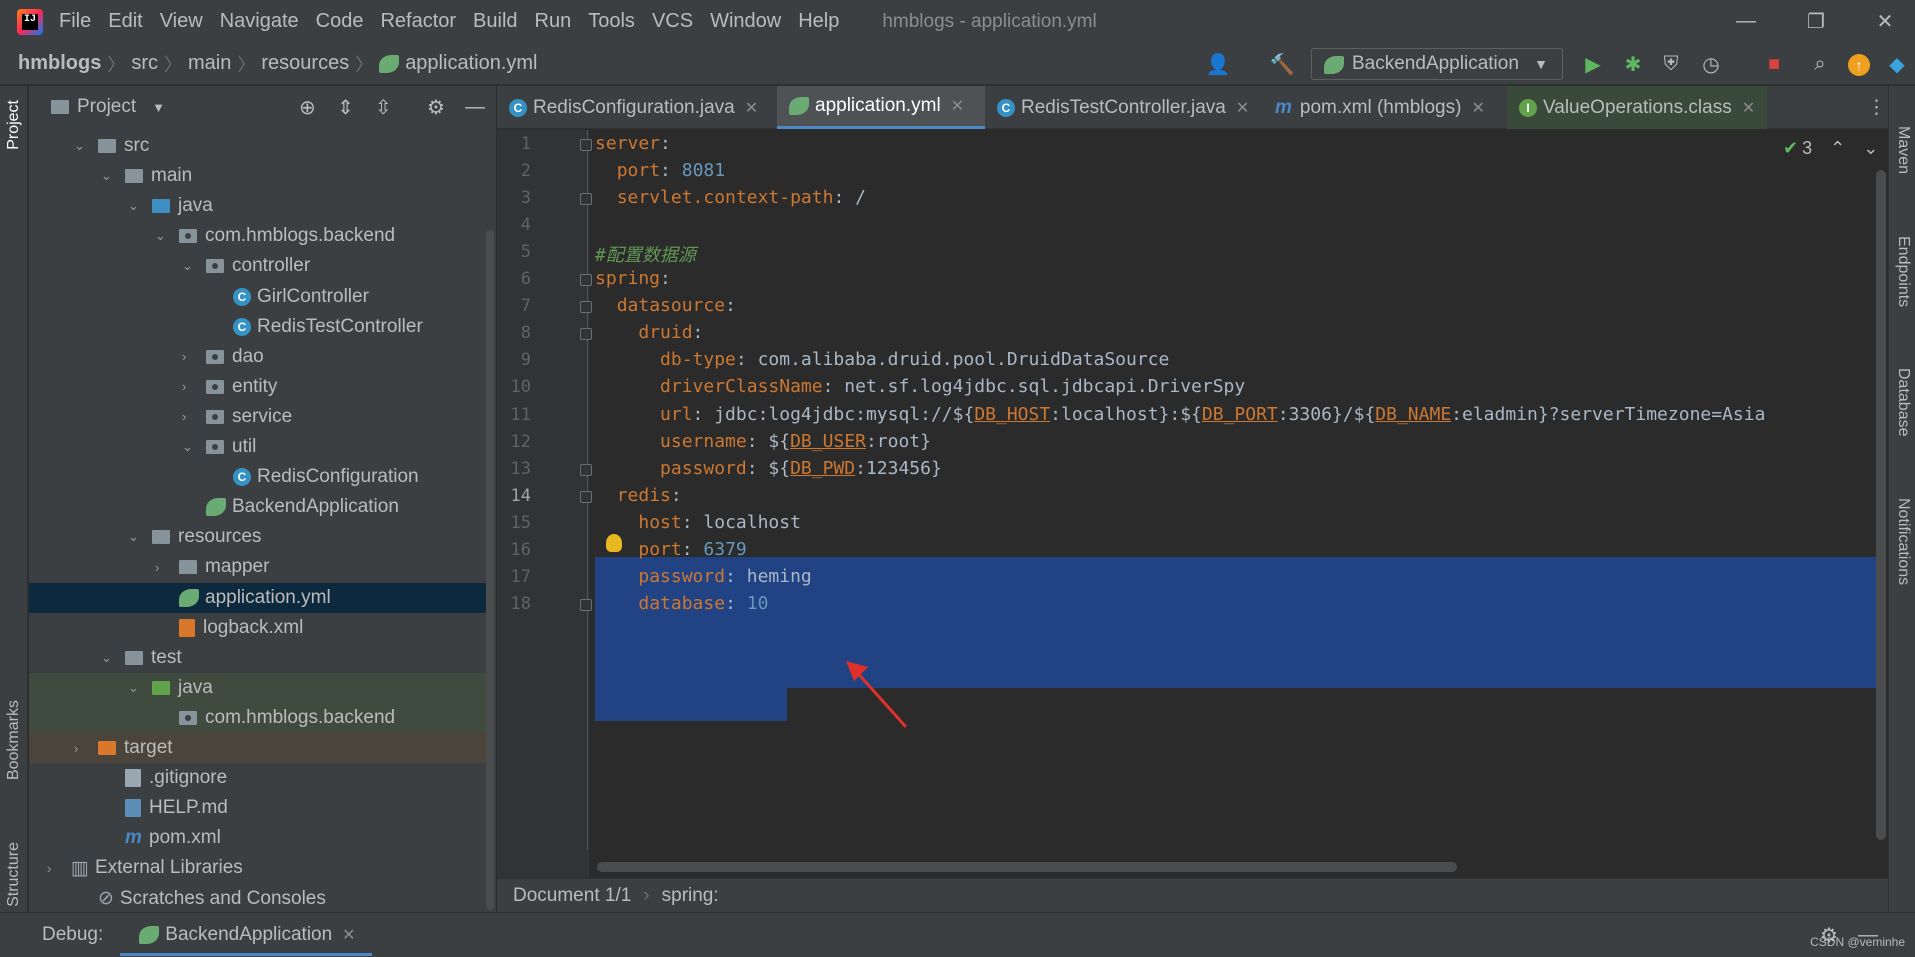 The image size is (1915, 957). I want to click on tree-item: C GirlController, so click(257, 297).